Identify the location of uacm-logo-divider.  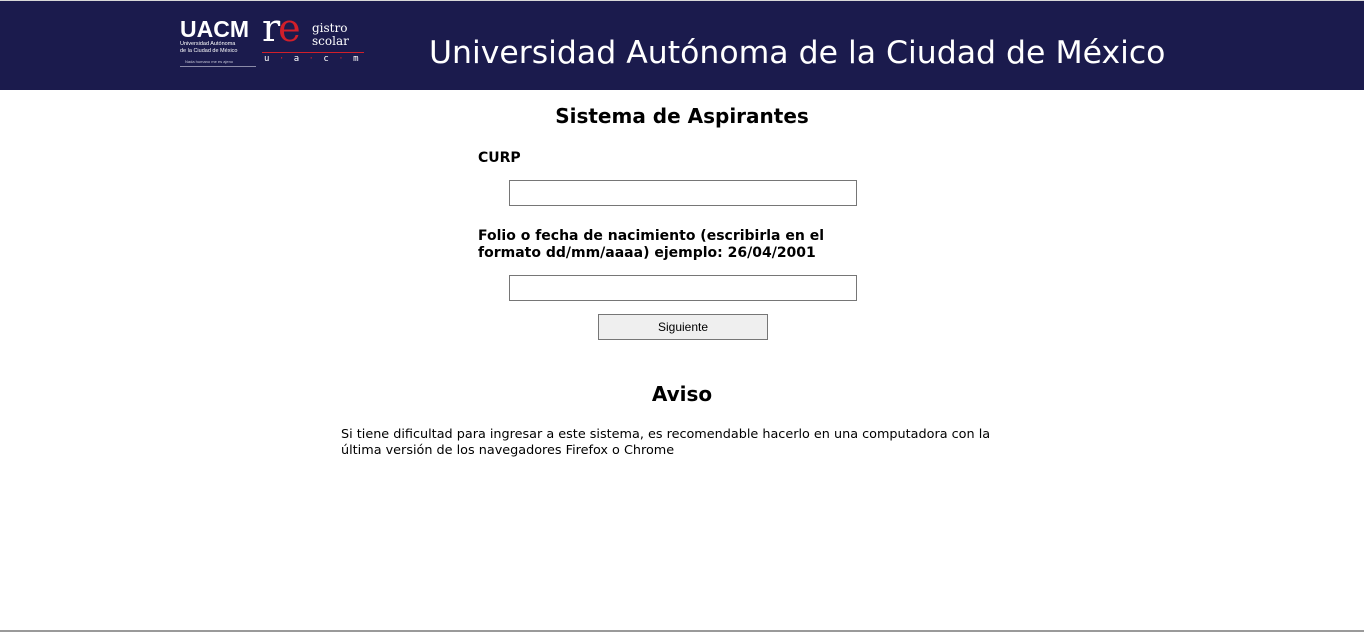
(218, 66).